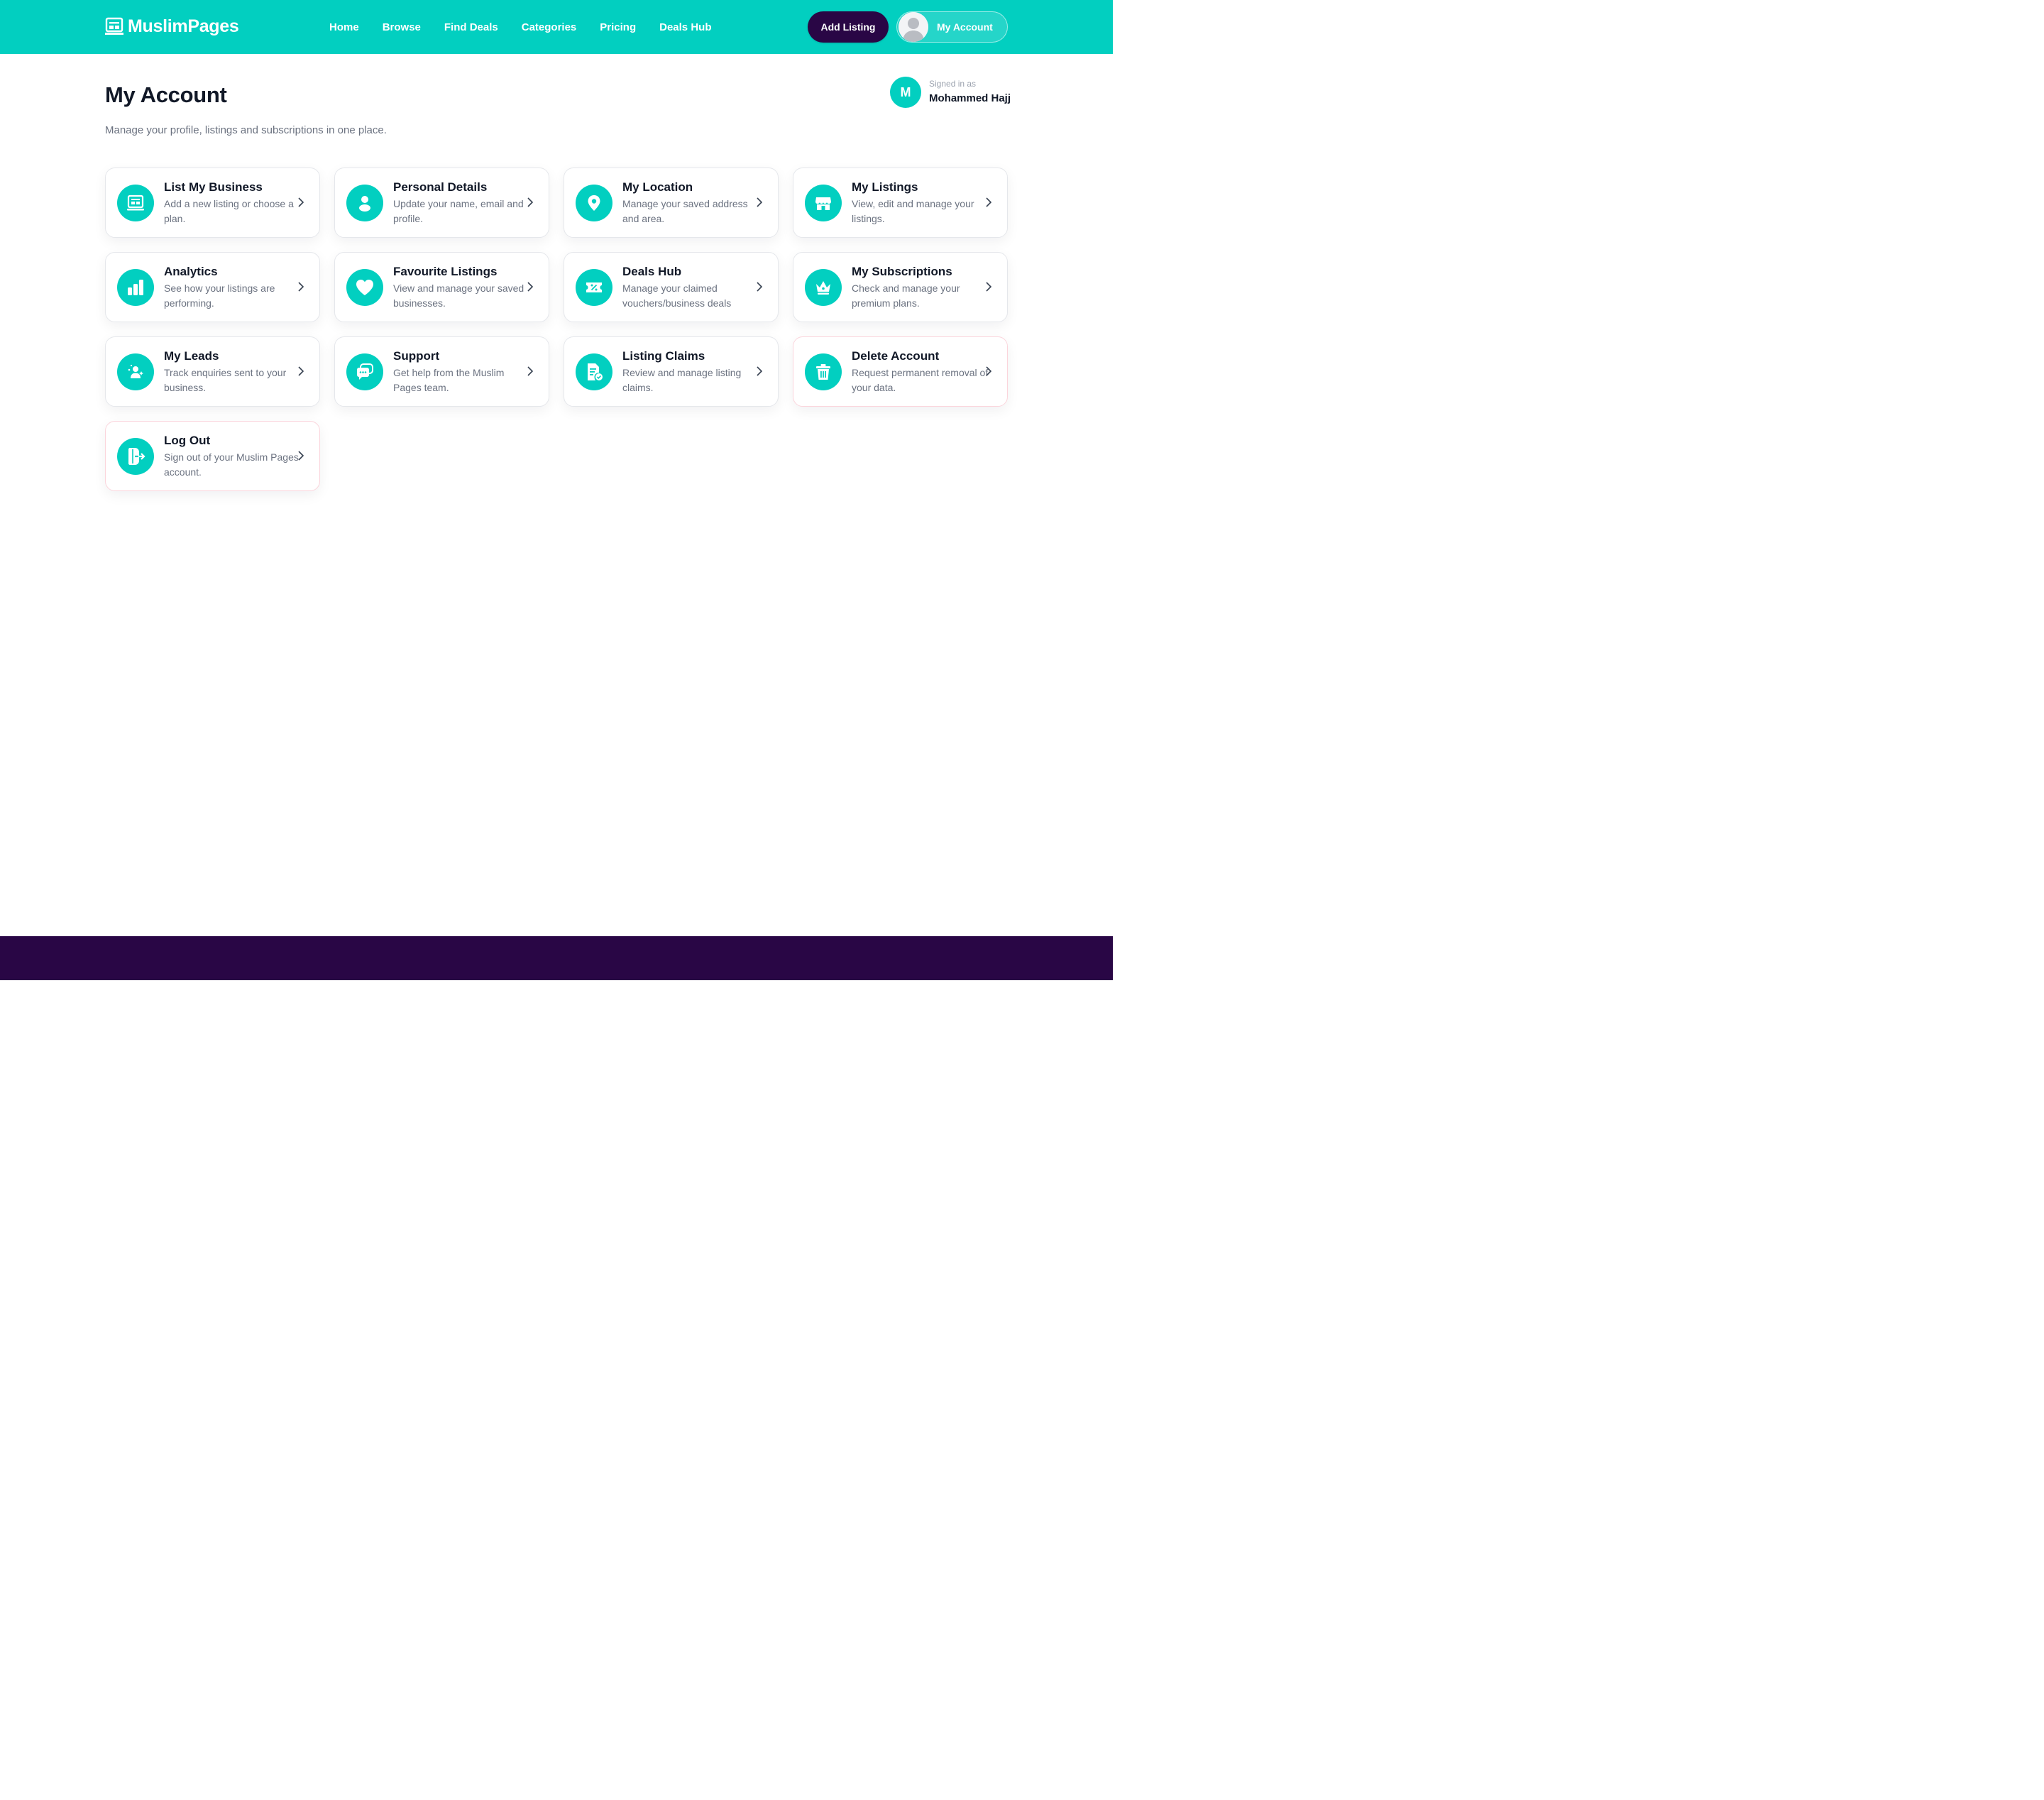 Image resolution: width=2044 pixels, height=1800 pixels. Describe the element at coordinates (953, 84) in the screenshot. I see `signed-in-label: Signed in as` at that location.